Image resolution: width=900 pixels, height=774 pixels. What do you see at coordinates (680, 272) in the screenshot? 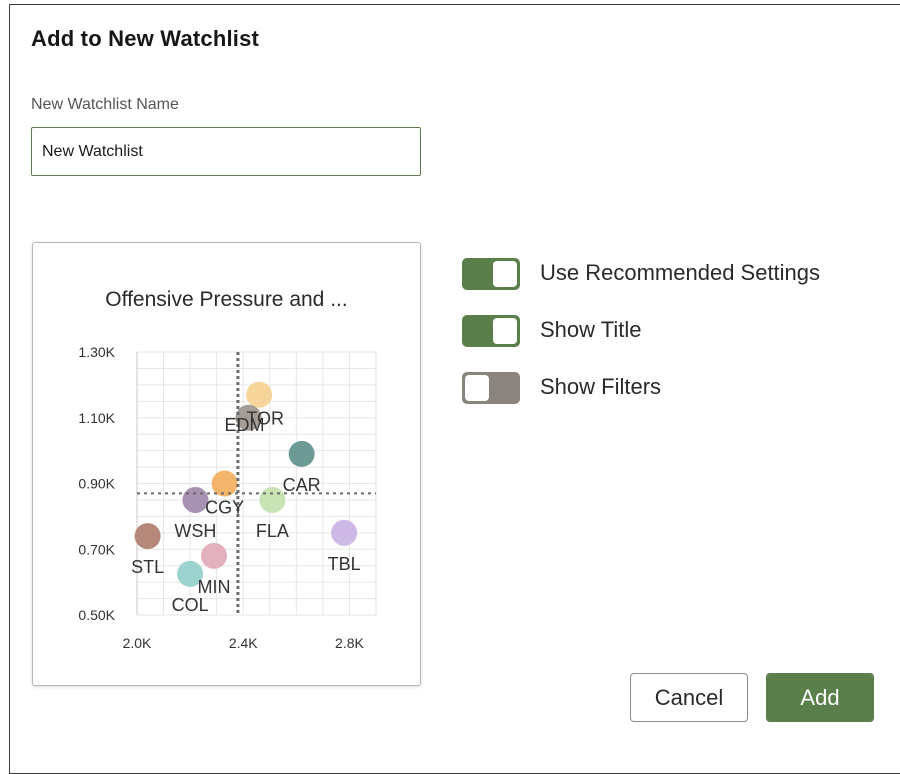
I see `use-recommended-label: Use Recommended Settings` at bounding box center [680, 272].